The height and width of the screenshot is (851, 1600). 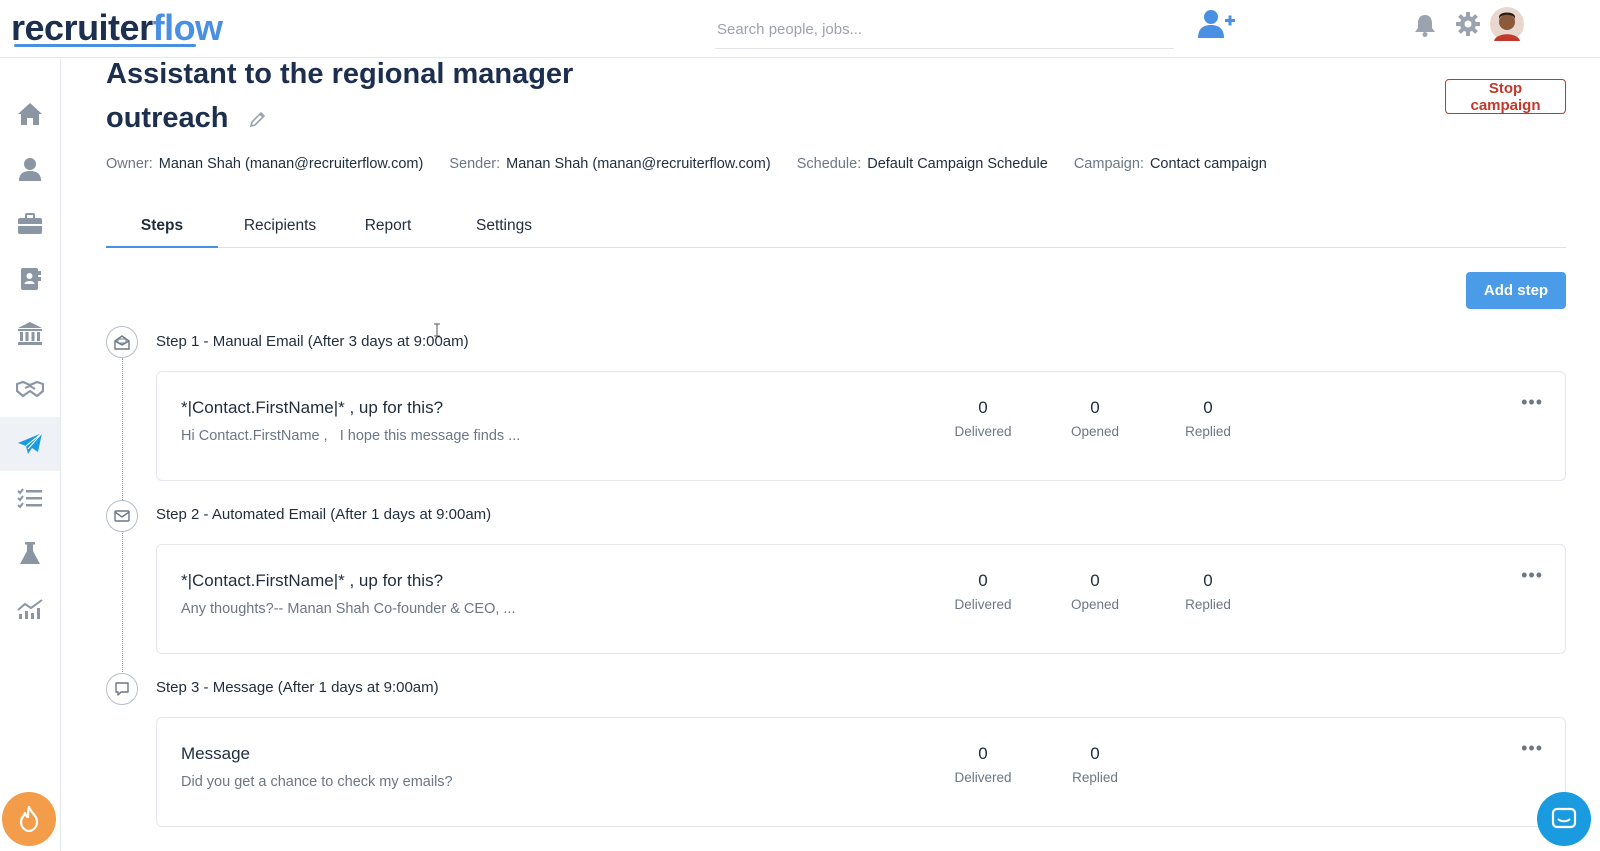 What do you see at coordinates (983, 764) in the screenshot?
I see `step-3-stat-delivered: 0 Delivered` at bounding box center [983, 764].